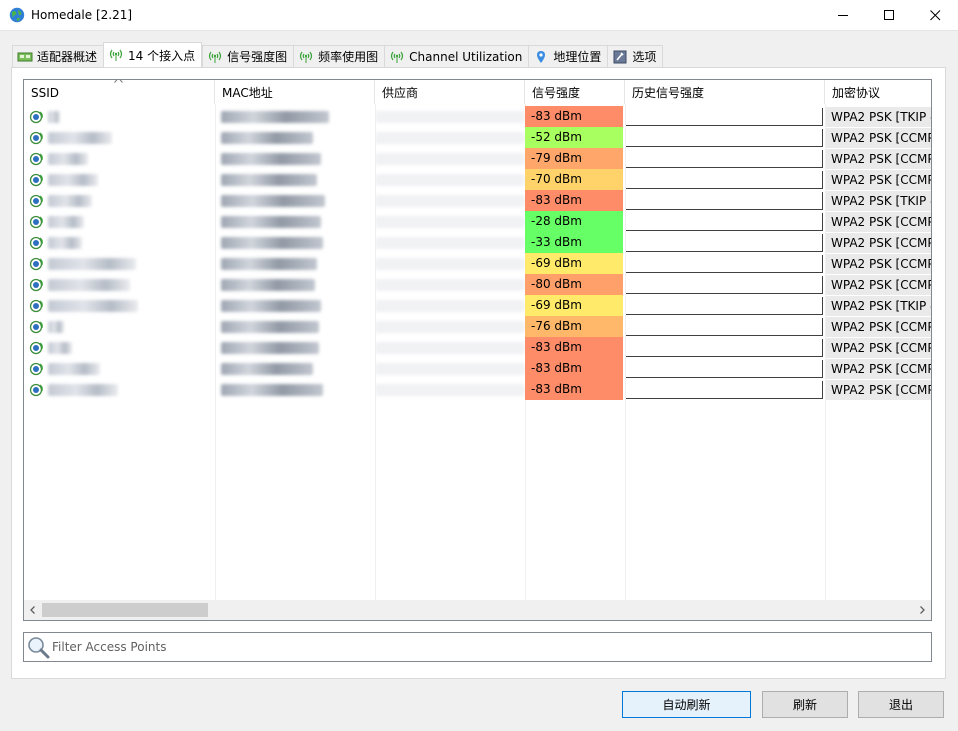  I want to click on table-row: -52 dBm WPA2 PSK [CCMP], so click(477, 137).